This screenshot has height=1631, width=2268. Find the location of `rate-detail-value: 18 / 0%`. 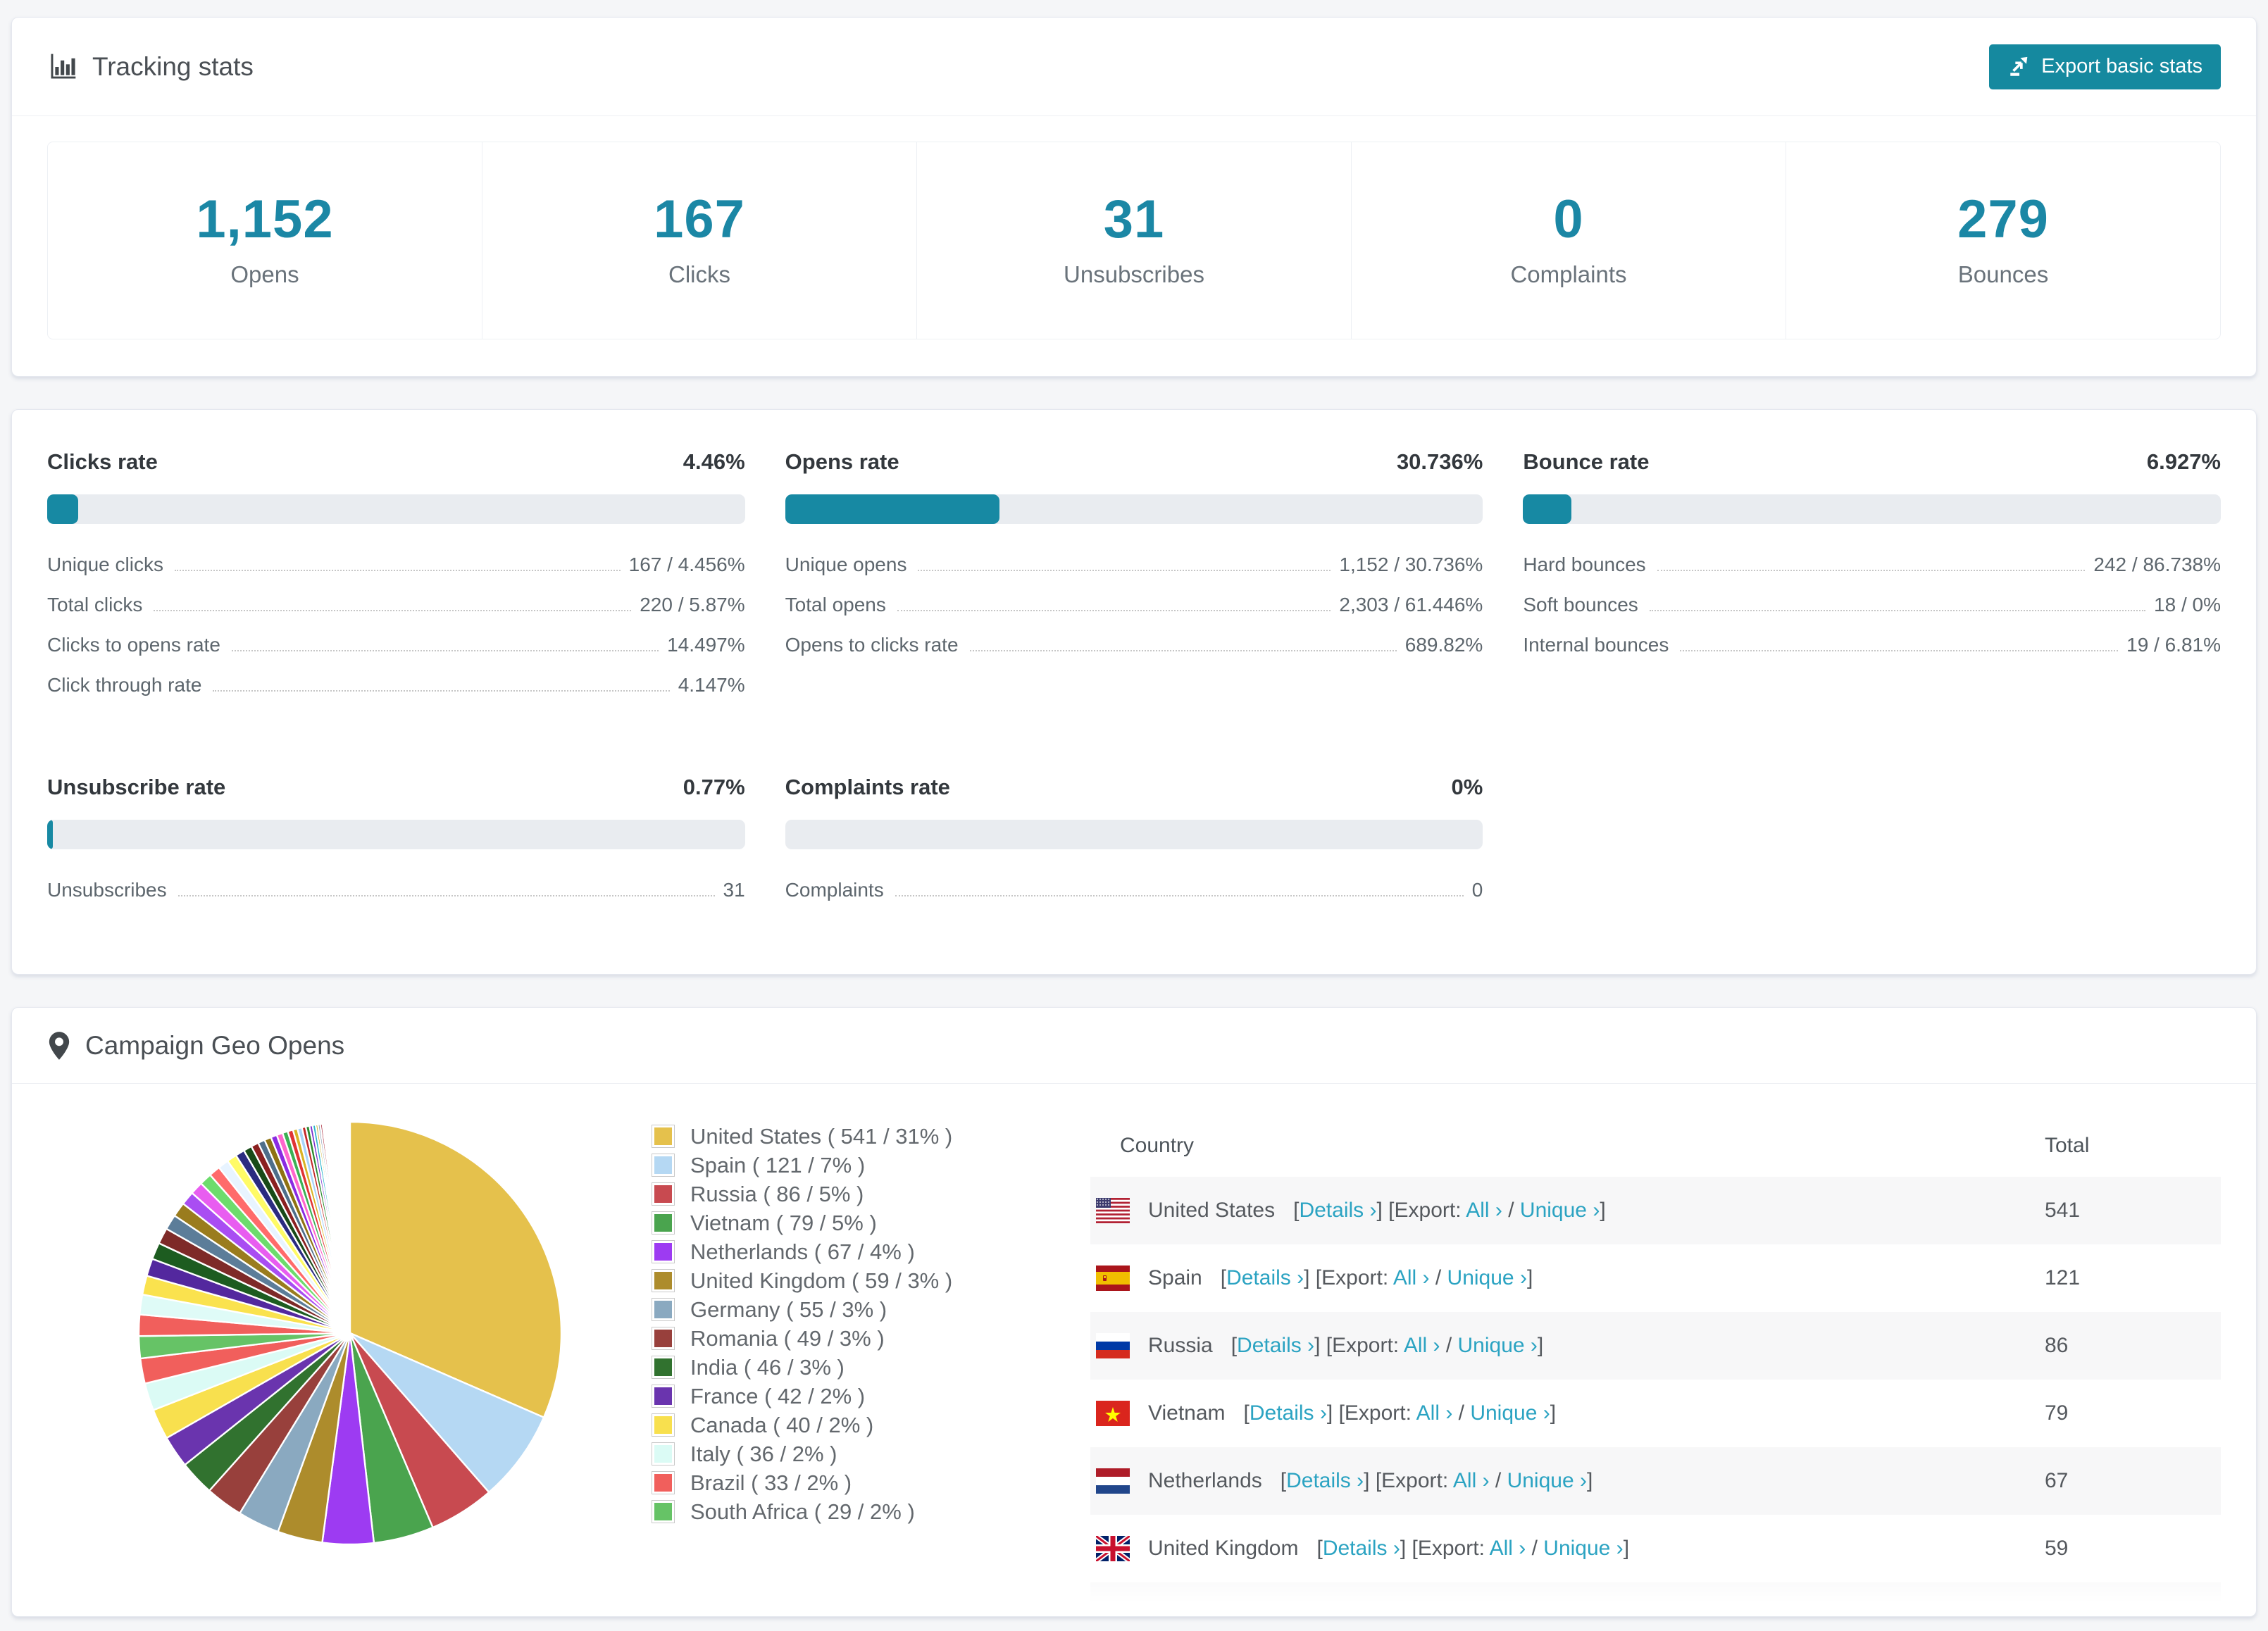

rate-detail-value: 18 / 0% is located at coordinates (2188, 604).